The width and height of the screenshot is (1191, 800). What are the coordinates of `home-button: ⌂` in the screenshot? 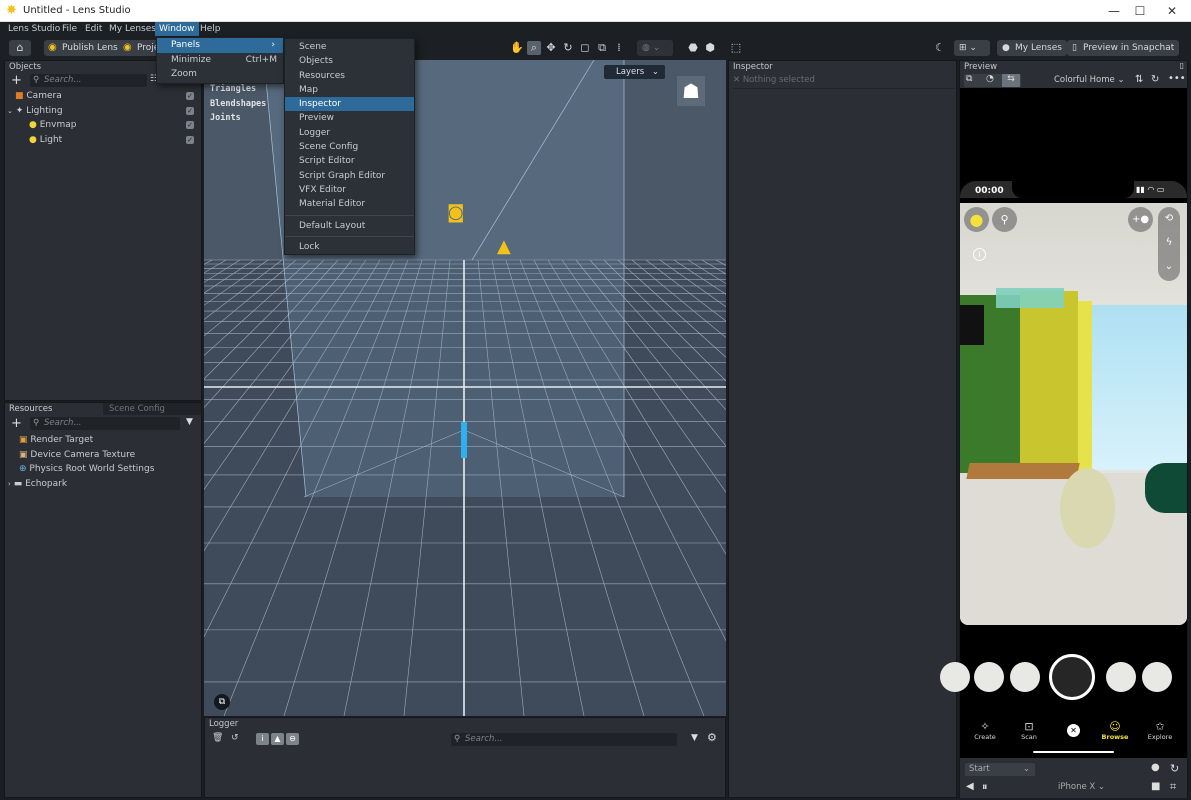 It's located at (20, 48).